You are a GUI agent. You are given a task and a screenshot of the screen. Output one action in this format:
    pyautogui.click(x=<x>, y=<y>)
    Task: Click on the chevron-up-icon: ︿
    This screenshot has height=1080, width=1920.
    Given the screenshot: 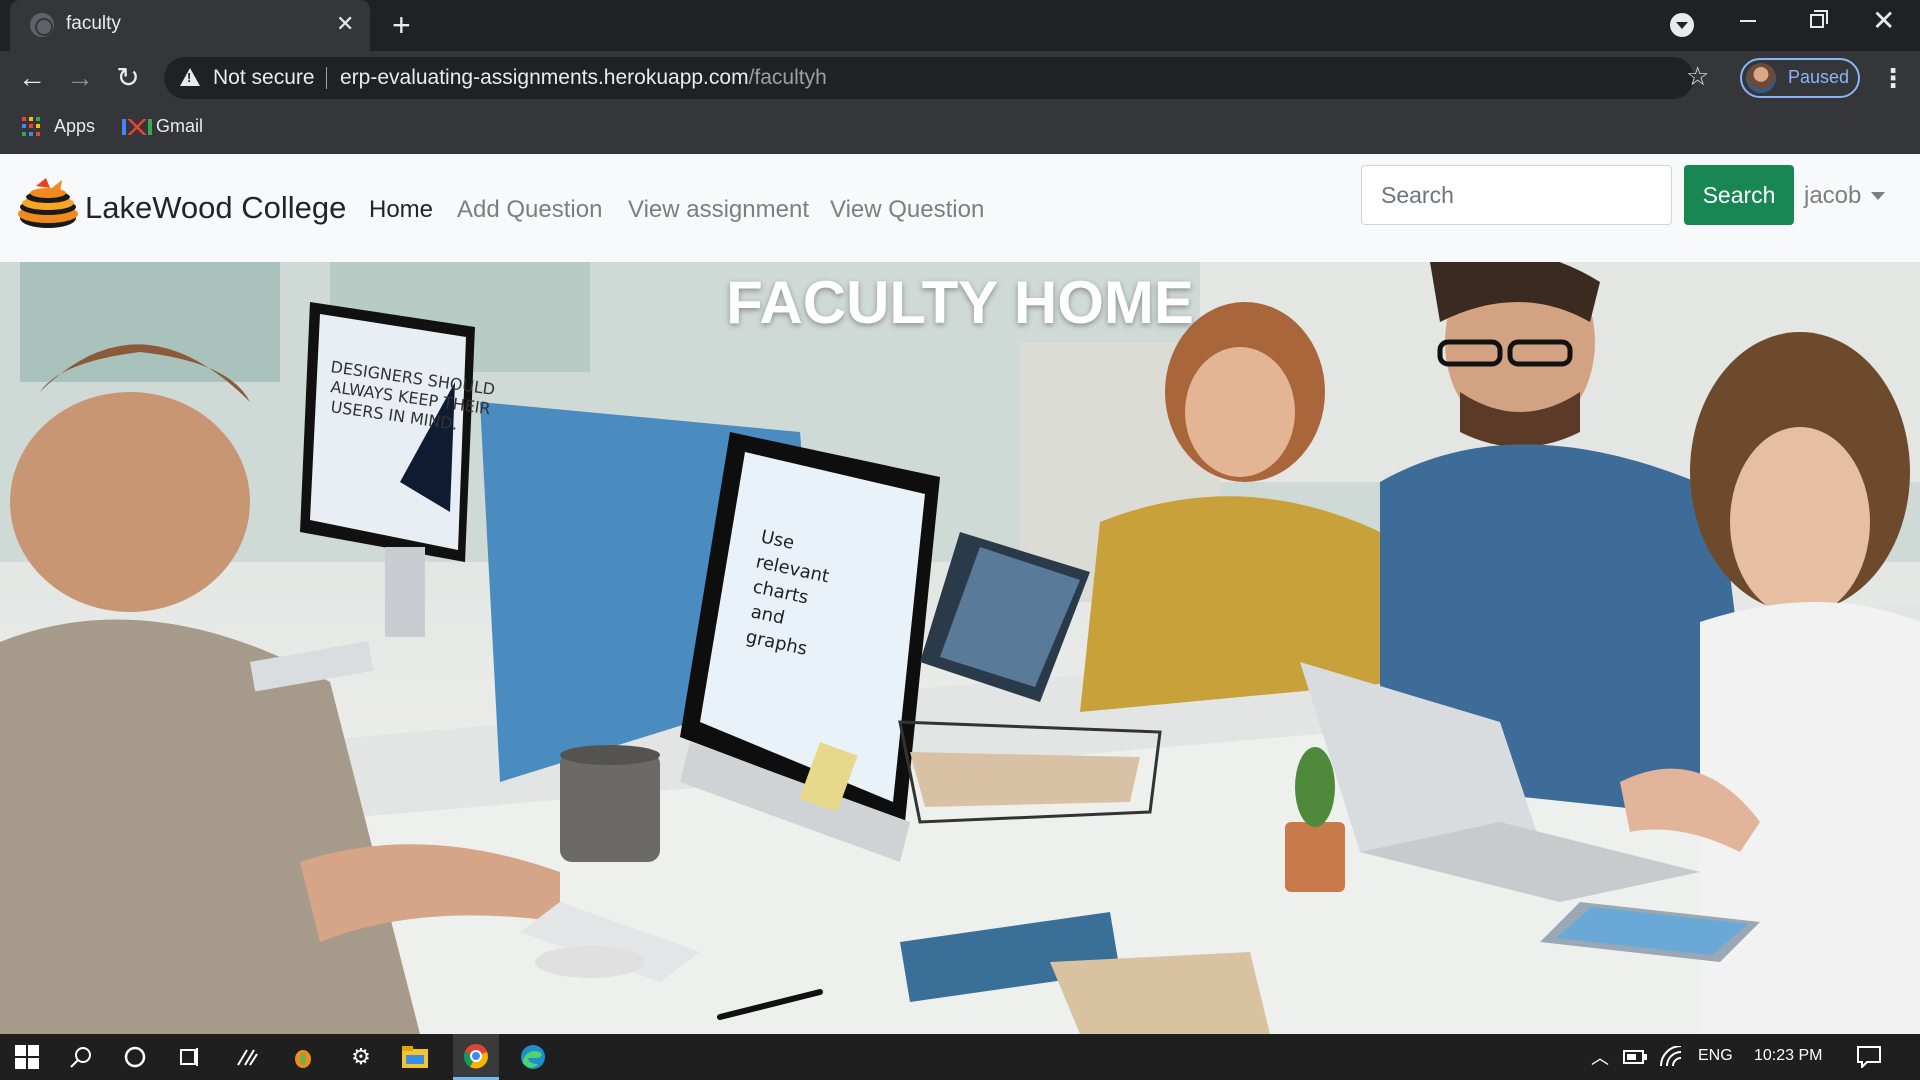 What is the action you would take?
    pyautogui.click(x=1600, y=1057)
    